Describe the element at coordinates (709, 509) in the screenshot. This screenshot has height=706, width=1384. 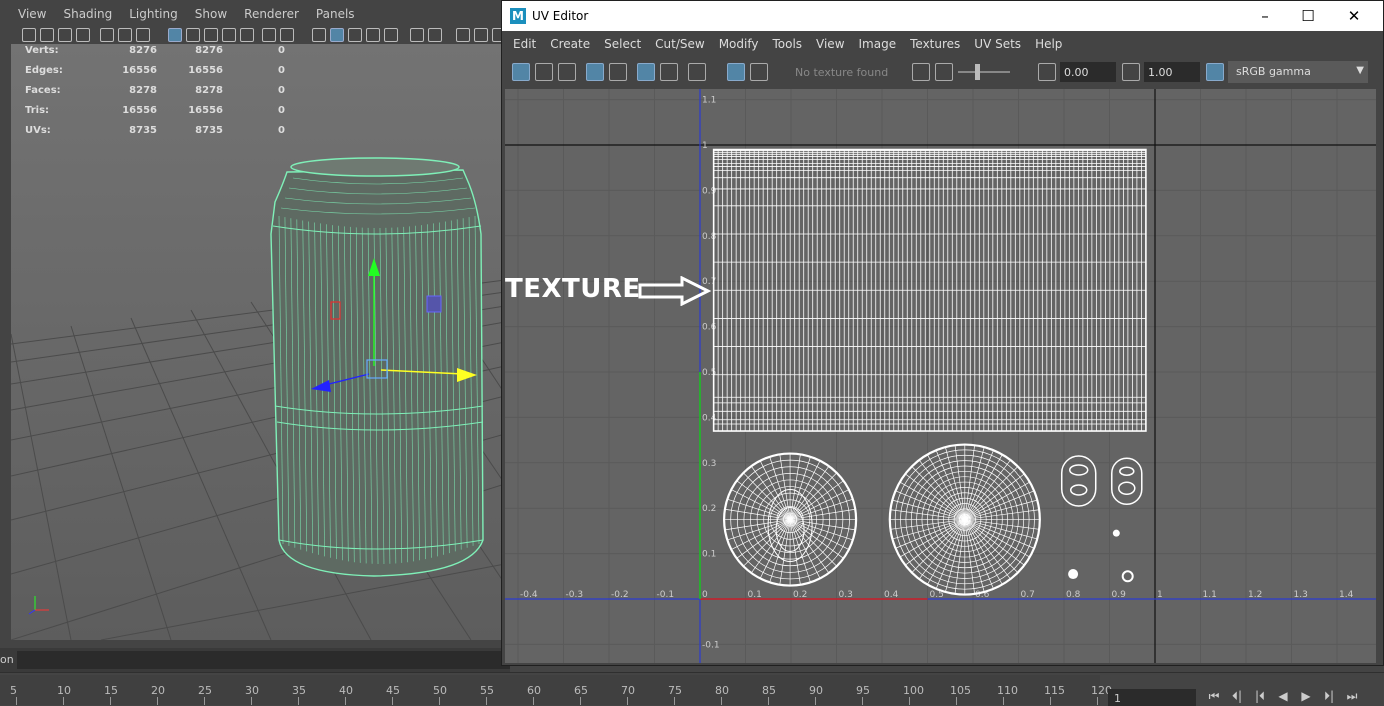
I see `v-tick-label: 0.2` at that location.